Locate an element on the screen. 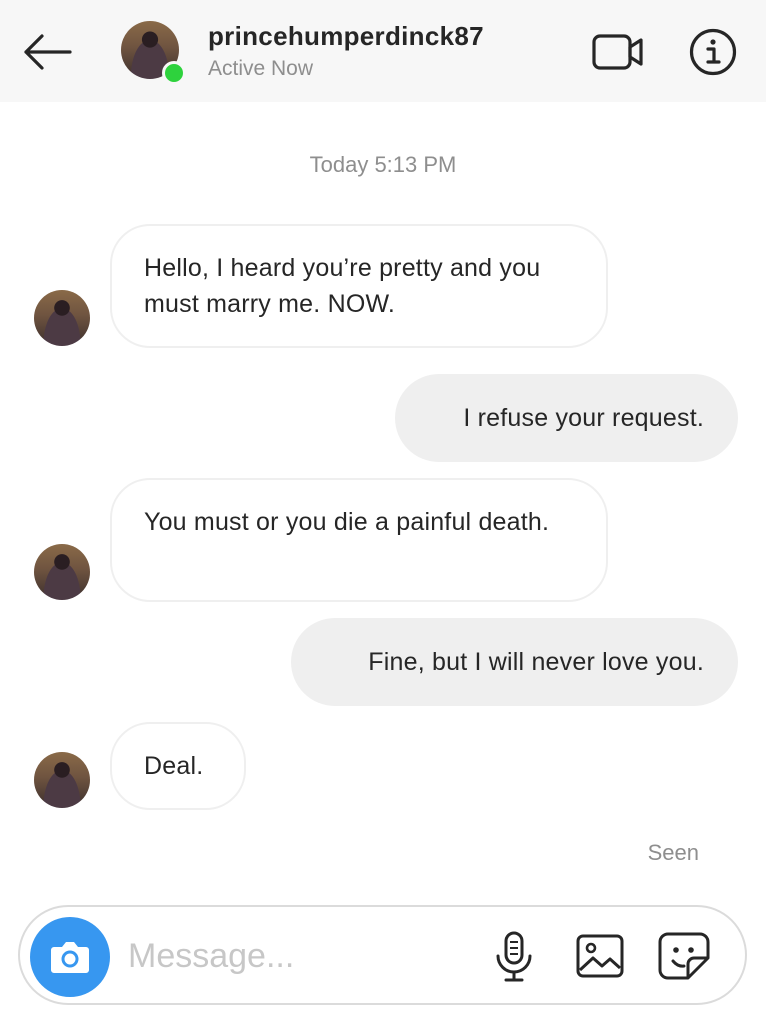 The image size is (766, 1030). incoming-message-bubble: Deal. is located at coordinates (178, 766).